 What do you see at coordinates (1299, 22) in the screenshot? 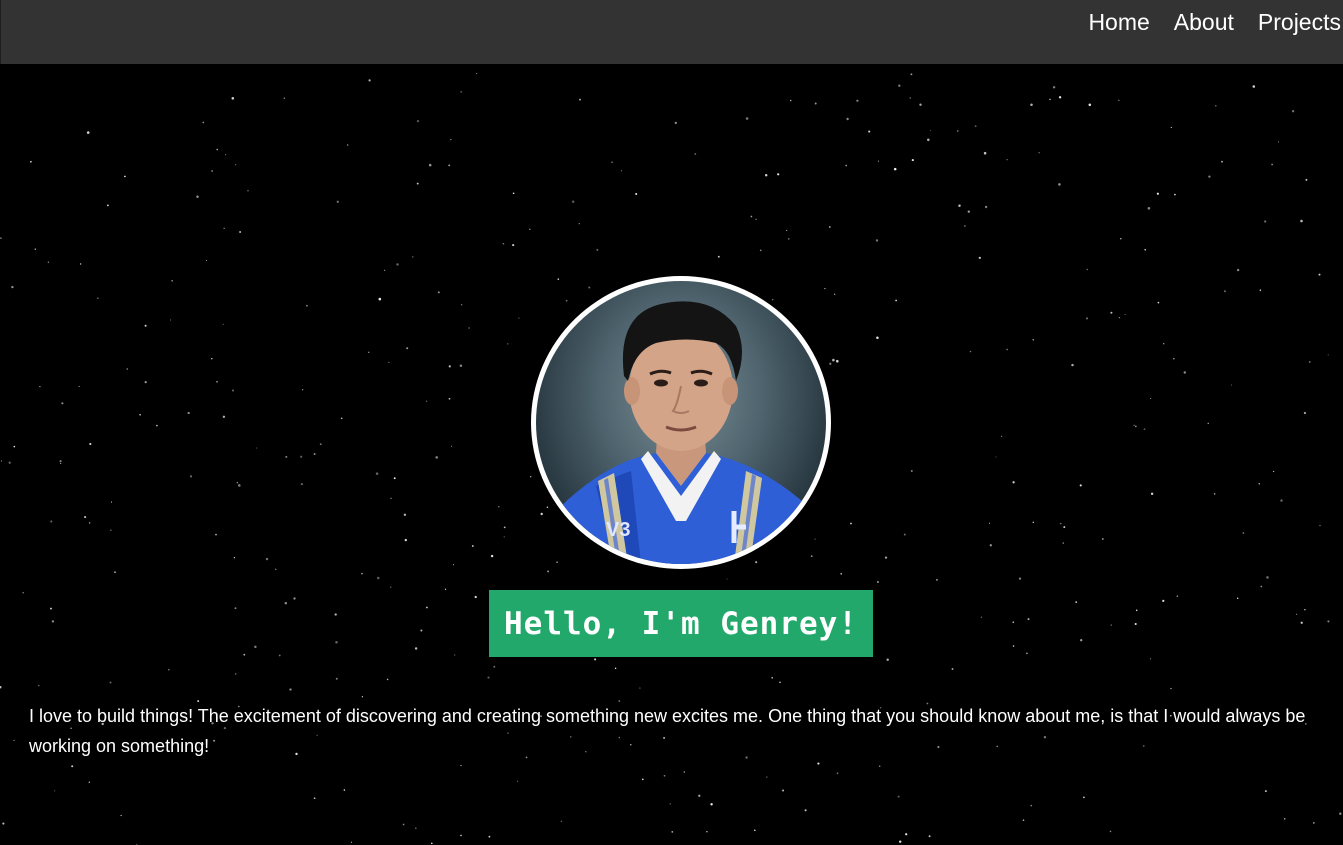
I see `nav-link-projects: Projects` at bounding box center [1299, 22].